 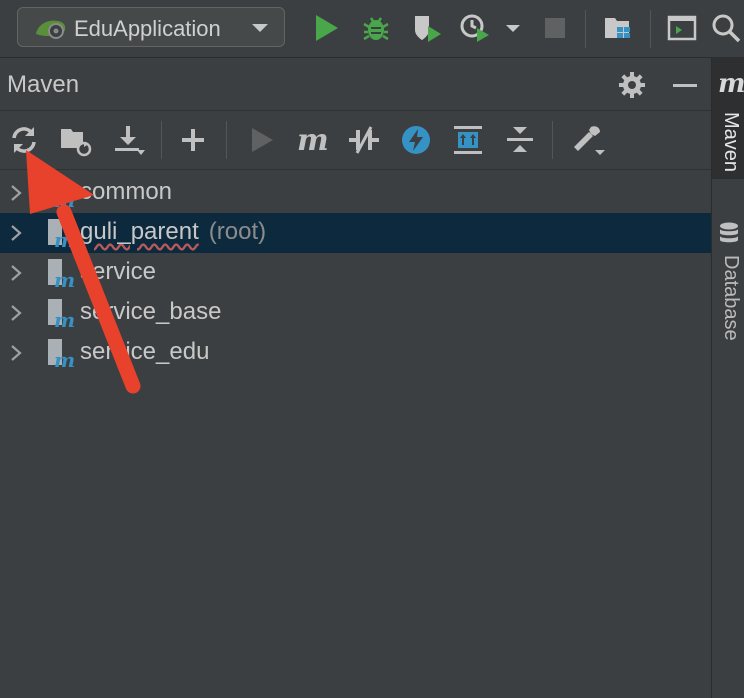 What do you see at coordinates (355, 193) in the screenshot?
I see `tree-item-common: m common` at bounding box center [355, 193].